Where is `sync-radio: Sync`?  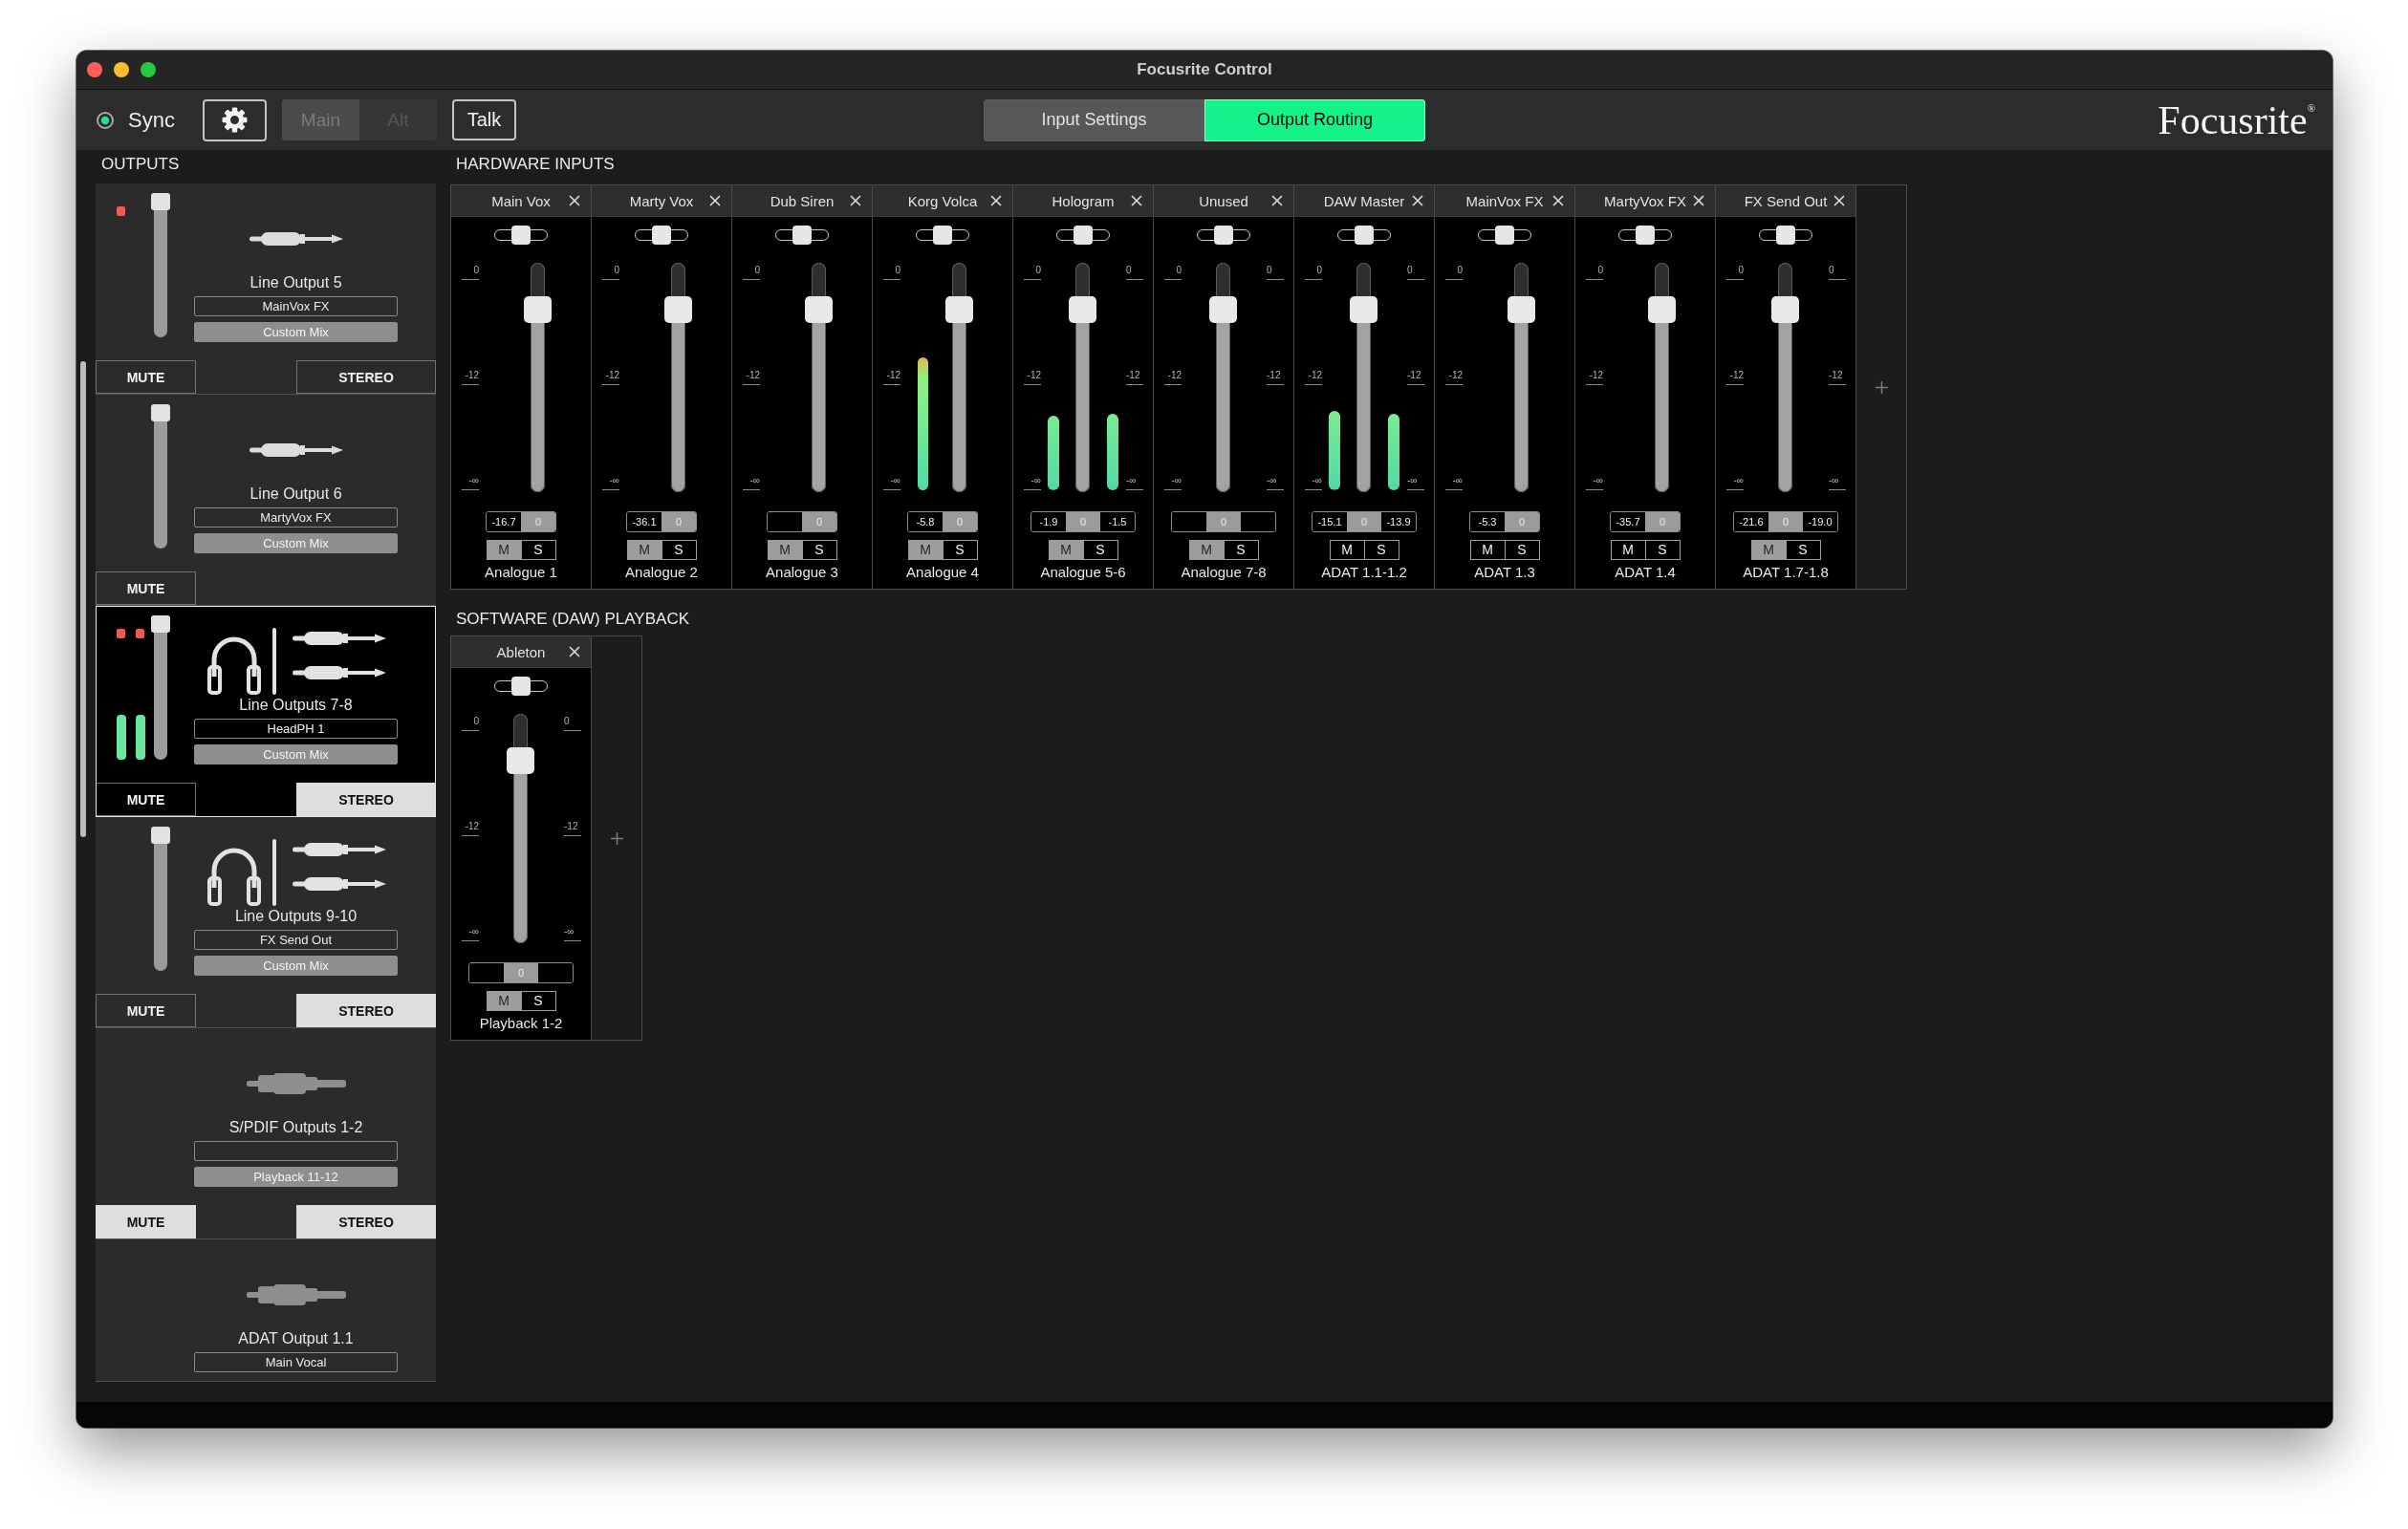 sync-radio: Sync is located at coordinates (136, 120).